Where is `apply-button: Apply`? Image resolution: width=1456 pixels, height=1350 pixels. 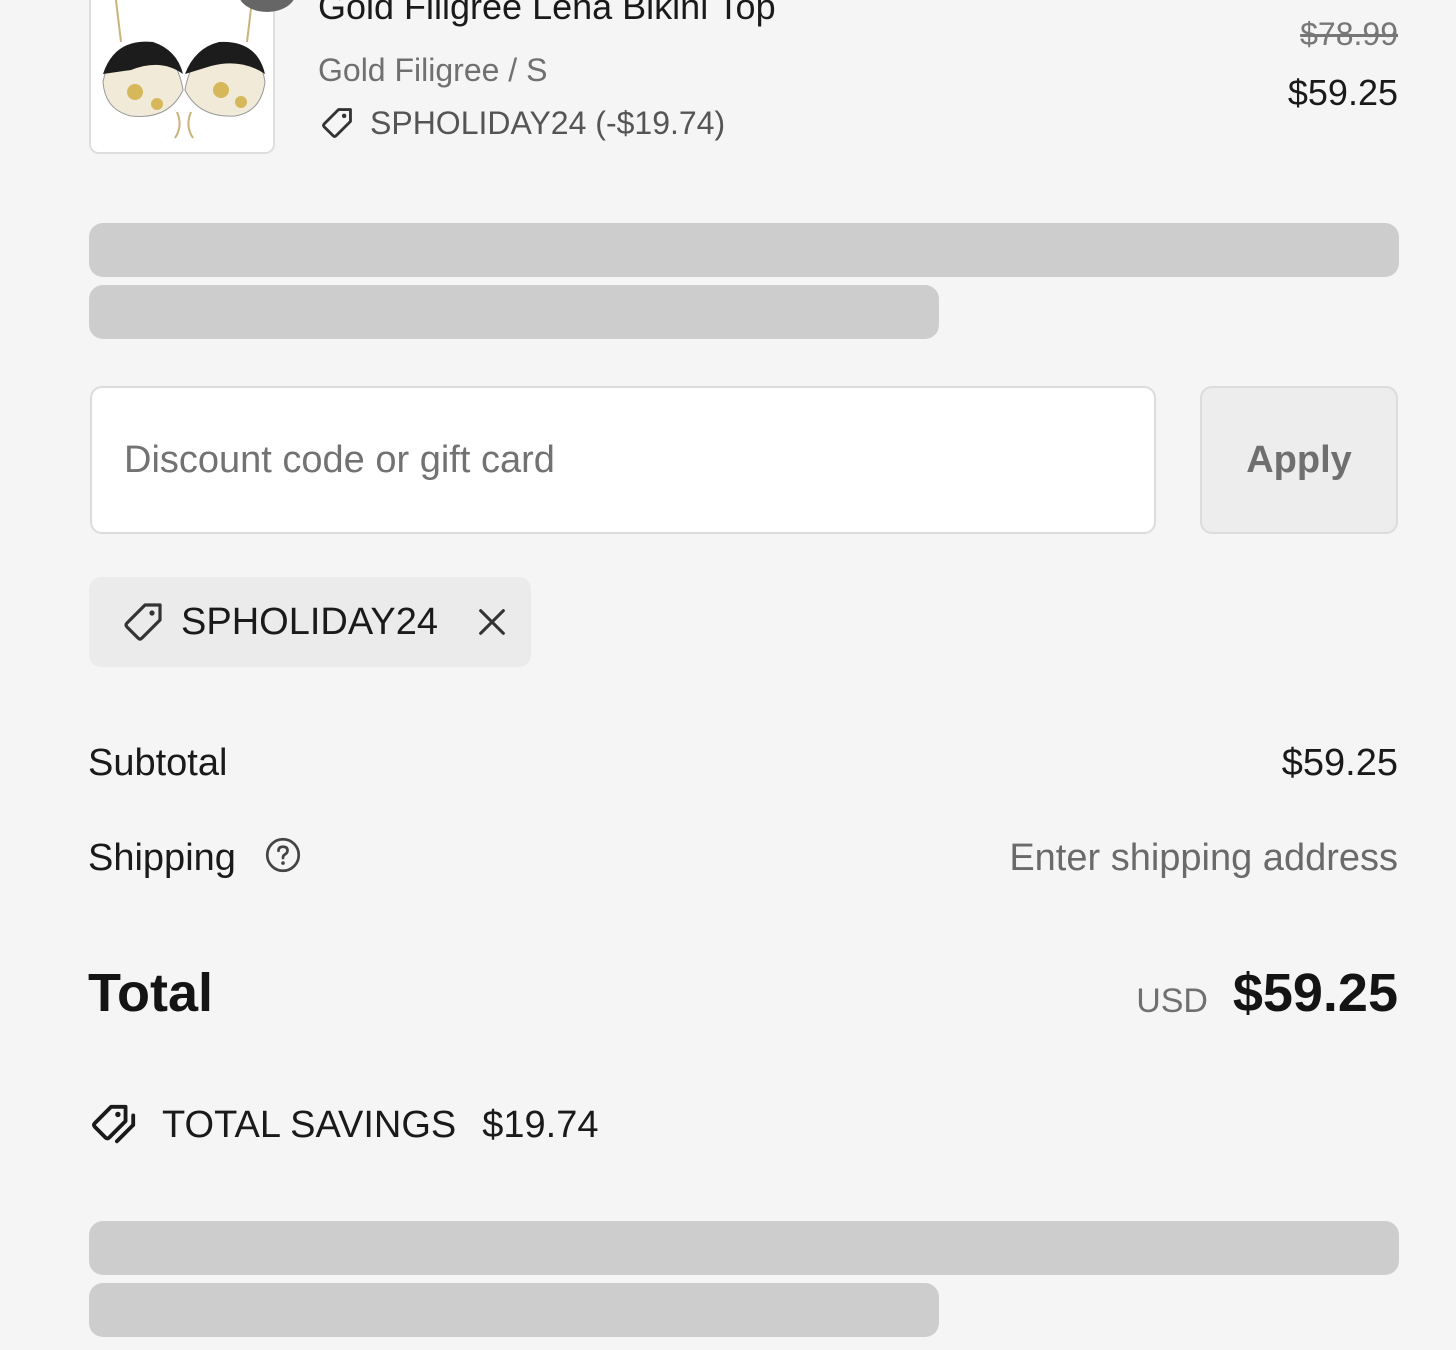
apply-button: Apply is located at coordinates (1299, 460).